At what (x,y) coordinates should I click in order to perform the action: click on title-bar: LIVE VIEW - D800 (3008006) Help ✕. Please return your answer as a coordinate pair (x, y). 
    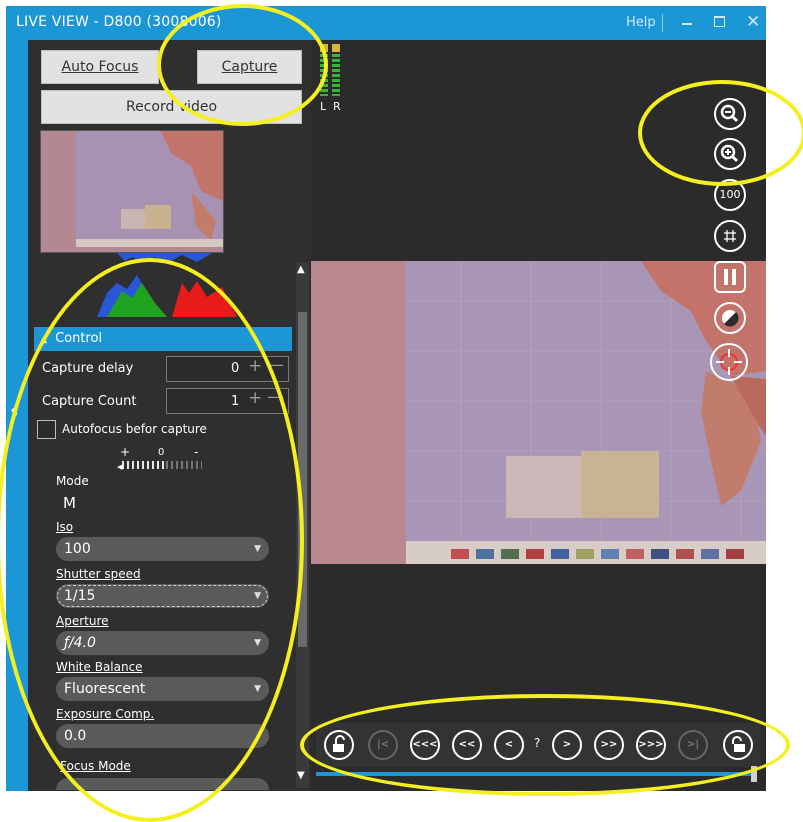
    Looking at the image, I should click on (386, 23).